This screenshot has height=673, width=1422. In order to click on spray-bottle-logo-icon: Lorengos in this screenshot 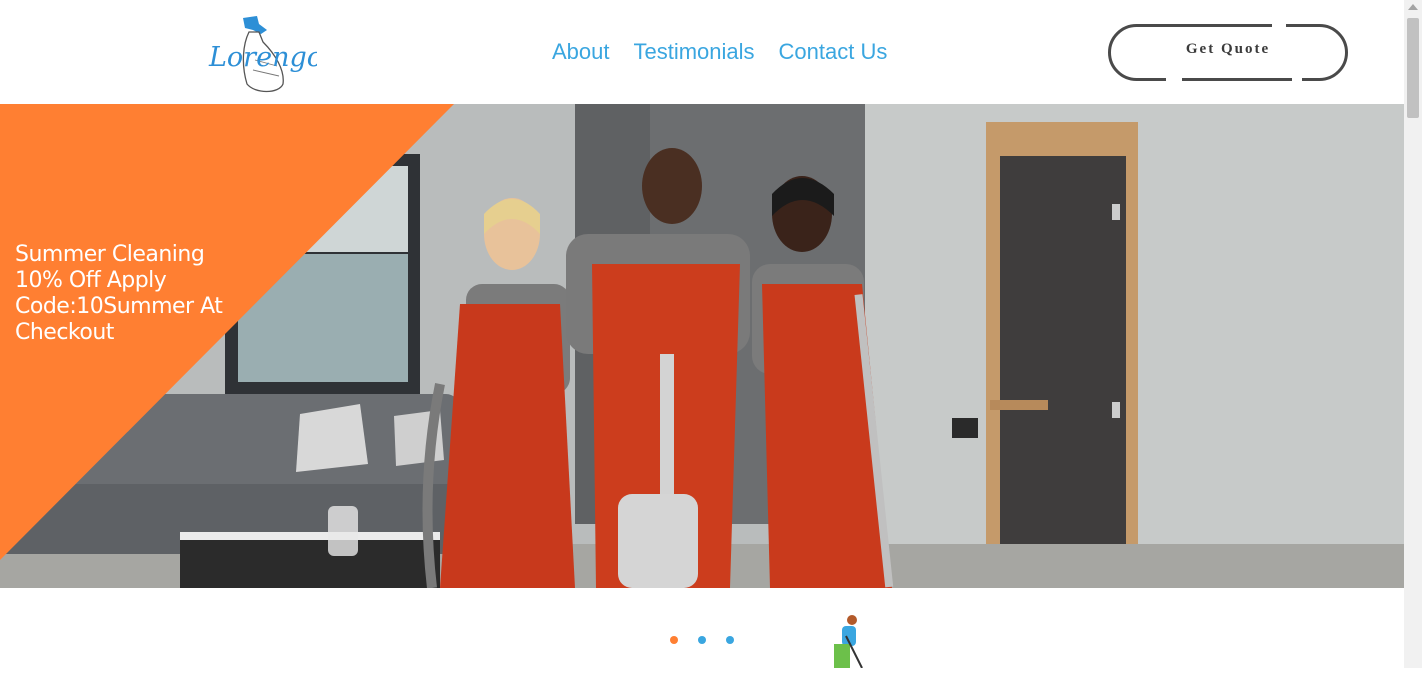, I will do `click(262, 54)`.